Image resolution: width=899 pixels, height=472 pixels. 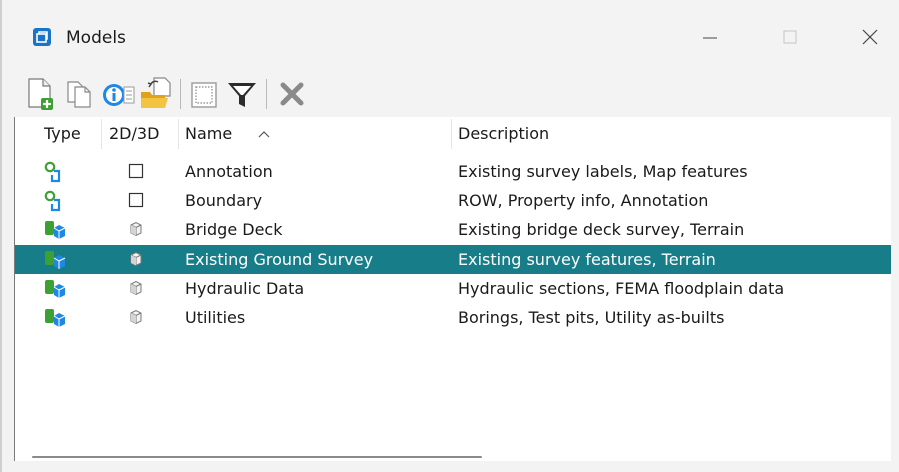 What do you see at coordinates (444, 94) in the screenshot?
I see `toolbar` at bounding box center [444, 94].